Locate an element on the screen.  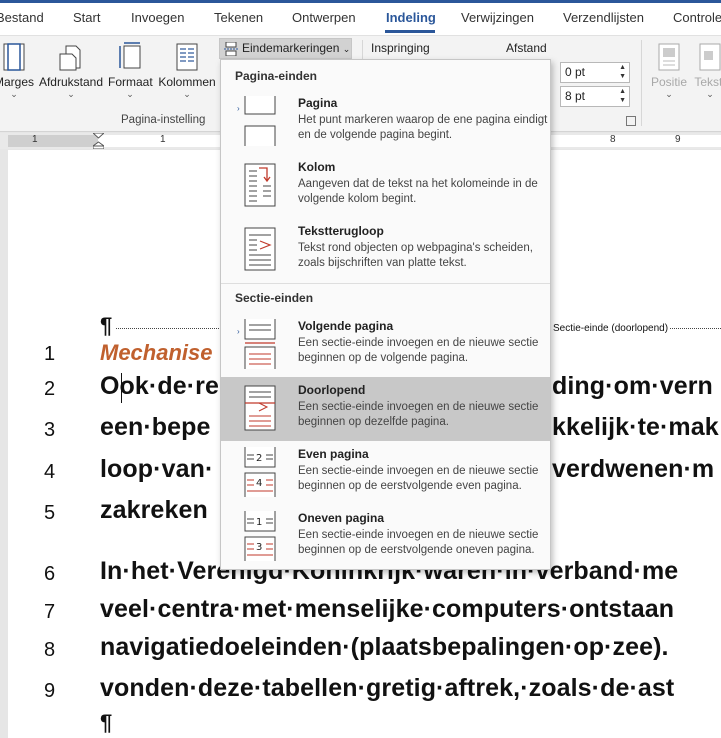
spacing-after-value: 8 pt is located at coordinates (575, 96).